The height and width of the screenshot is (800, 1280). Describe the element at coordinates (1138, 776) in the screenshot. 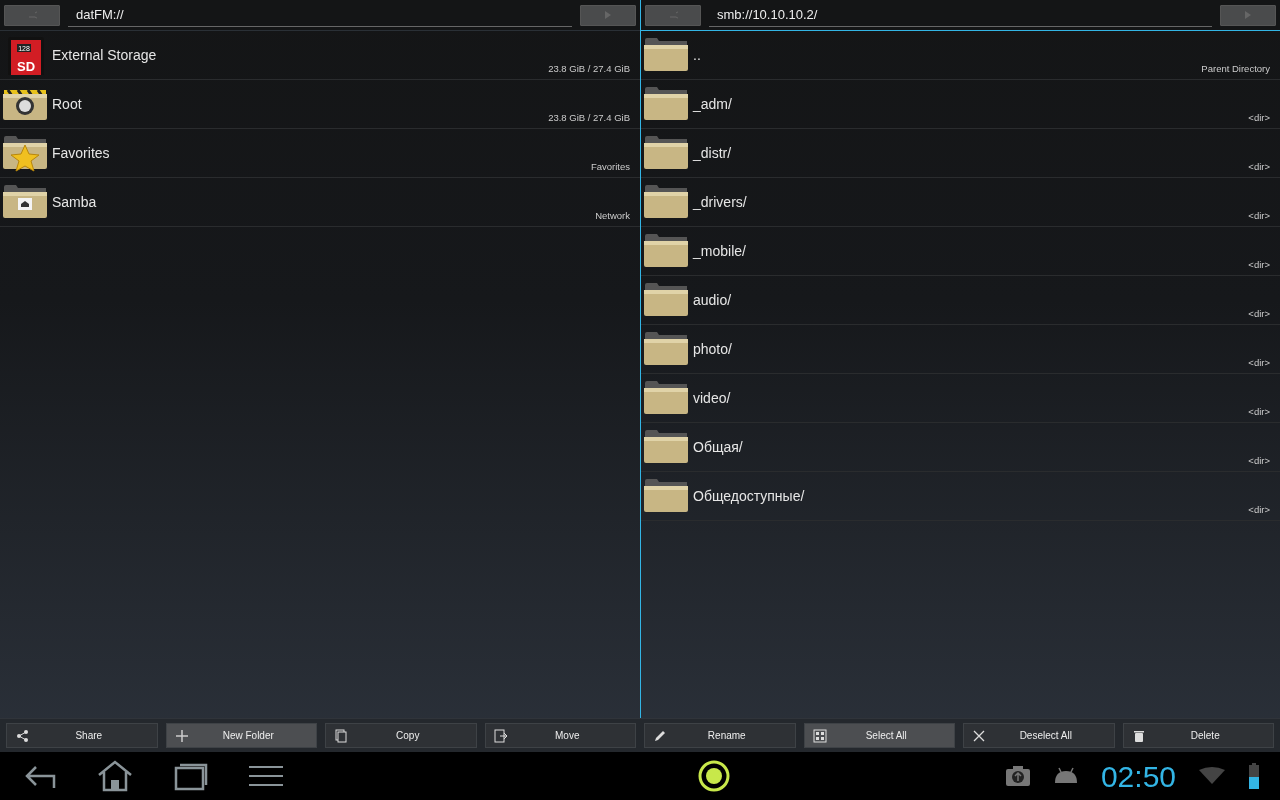

I see `clock-time: 02:50` at that location.